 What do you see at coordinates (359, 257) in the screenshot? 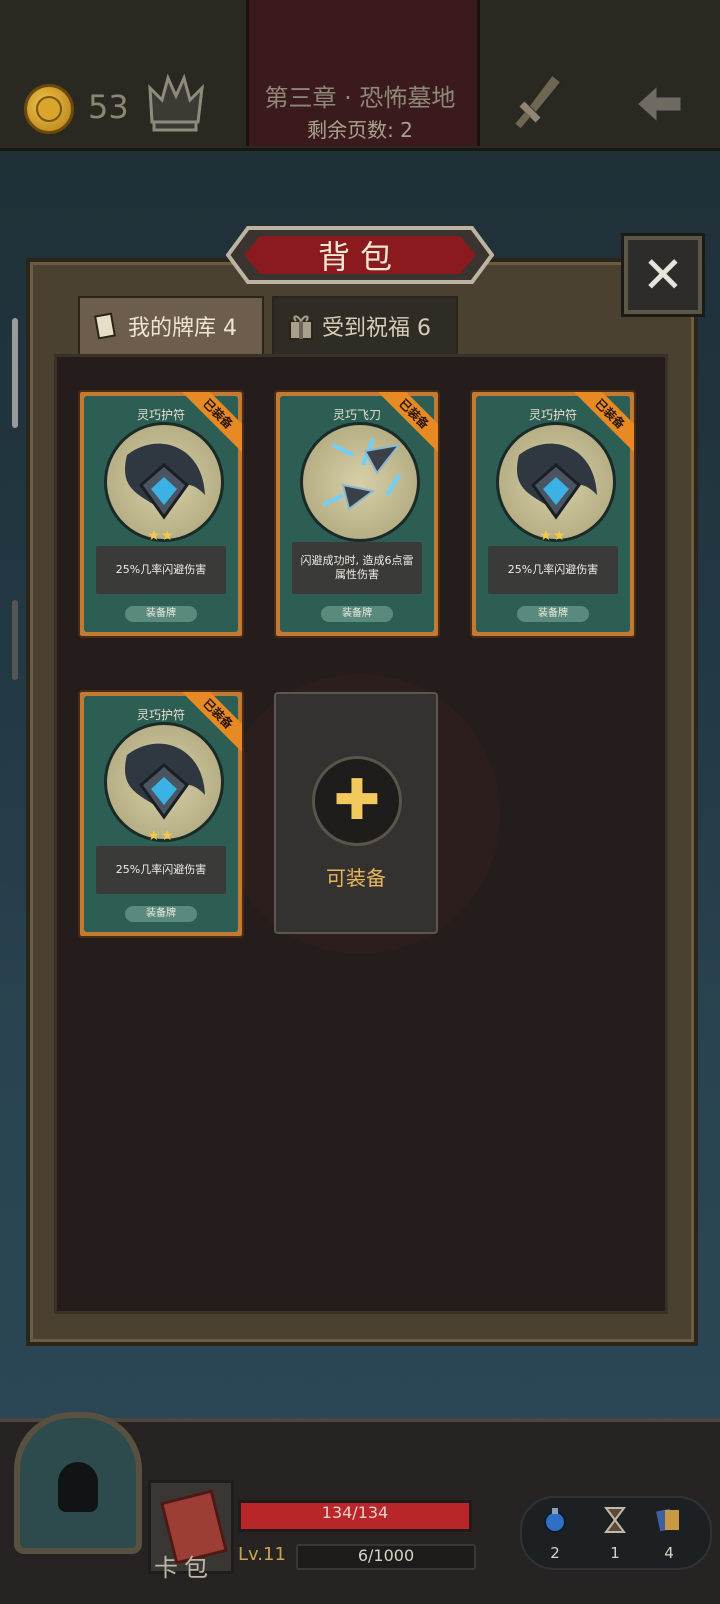
I see `bag-title: 背包` at bounding box center [359, 257].